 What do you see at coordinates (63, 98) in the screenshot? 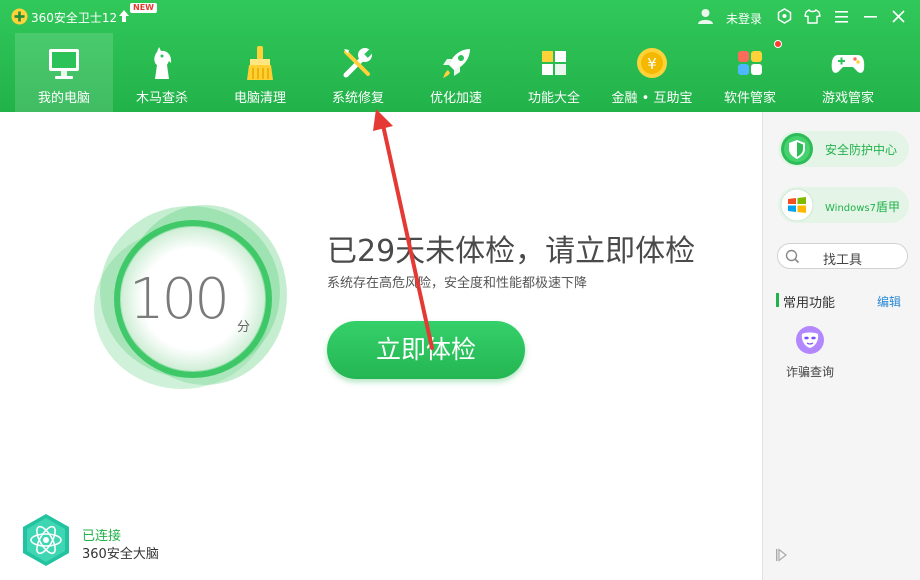
I see `nav-label: 我的电脑` at bounding box center [63, 98].